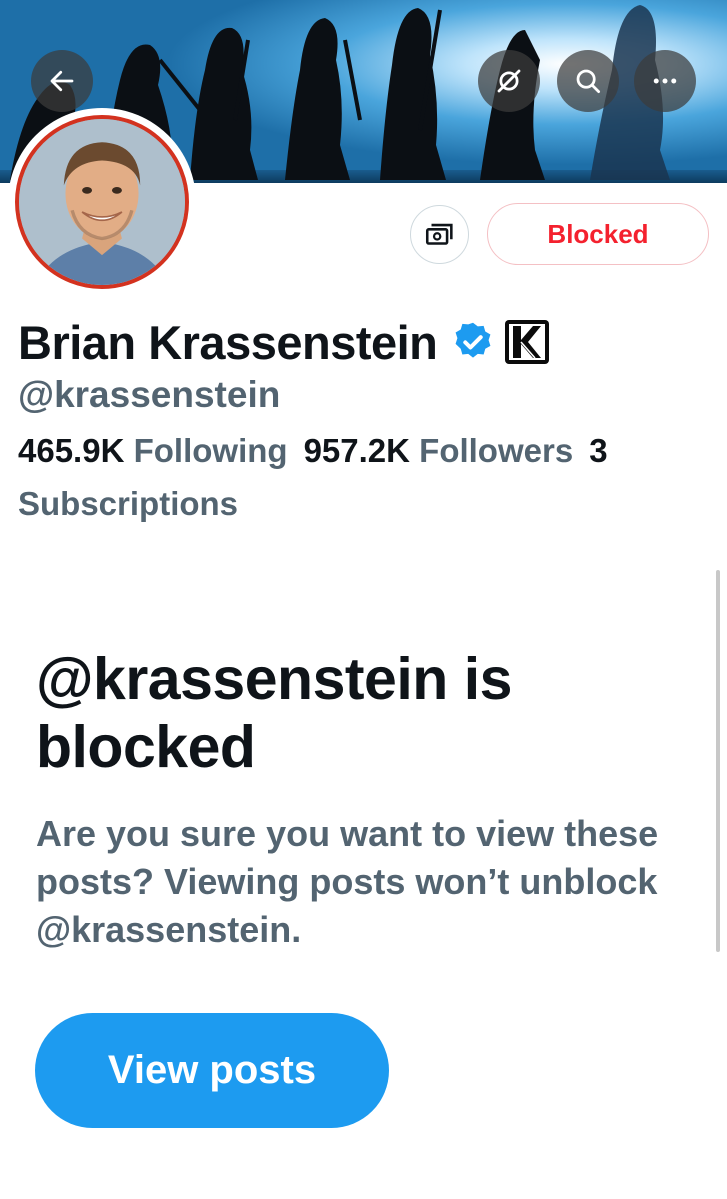 This screenshot has width=727, height=1199. I want to click on followers-label: Followers, so click(496, 450).